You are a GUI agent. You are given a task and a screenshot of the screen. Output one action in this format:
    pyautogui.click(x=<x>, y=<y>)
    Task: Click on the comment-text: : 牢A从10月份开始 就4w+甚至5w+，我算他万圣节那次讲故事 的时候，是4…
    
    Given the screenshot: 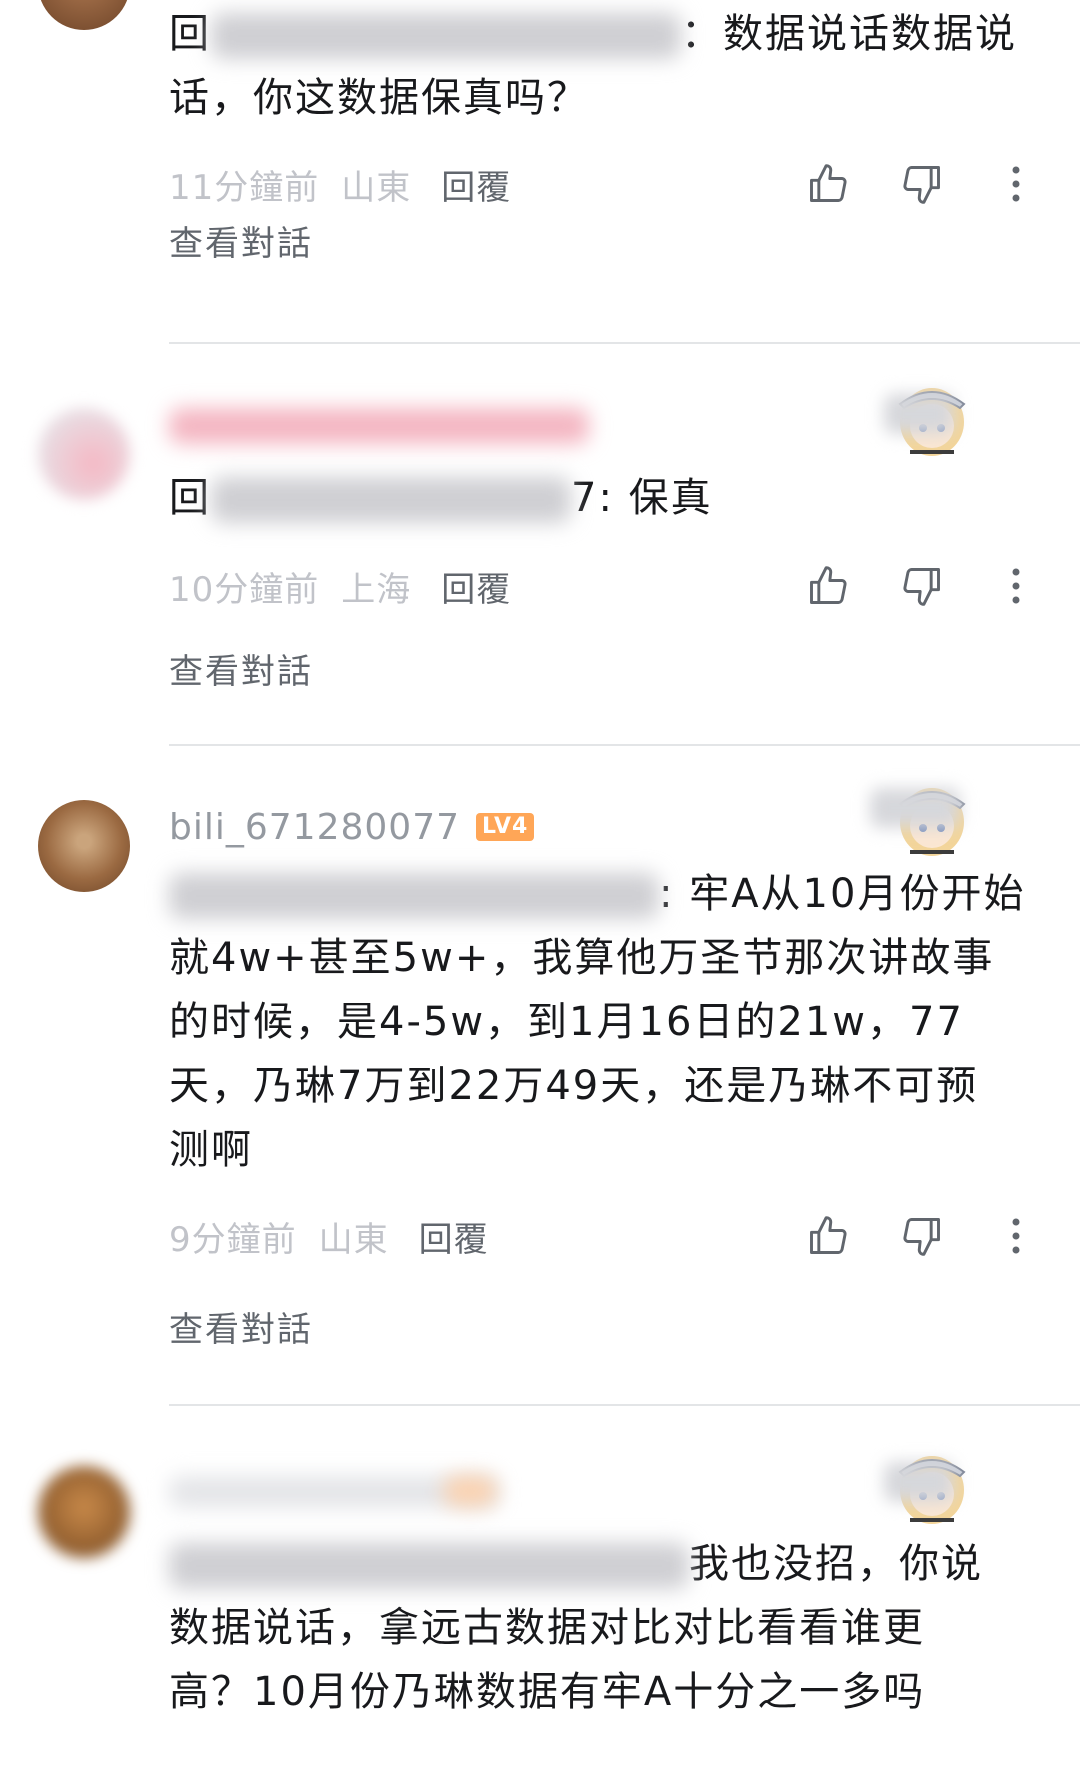 What is the action you would take?
    pyautogui.click(x=604, y=1022)
    